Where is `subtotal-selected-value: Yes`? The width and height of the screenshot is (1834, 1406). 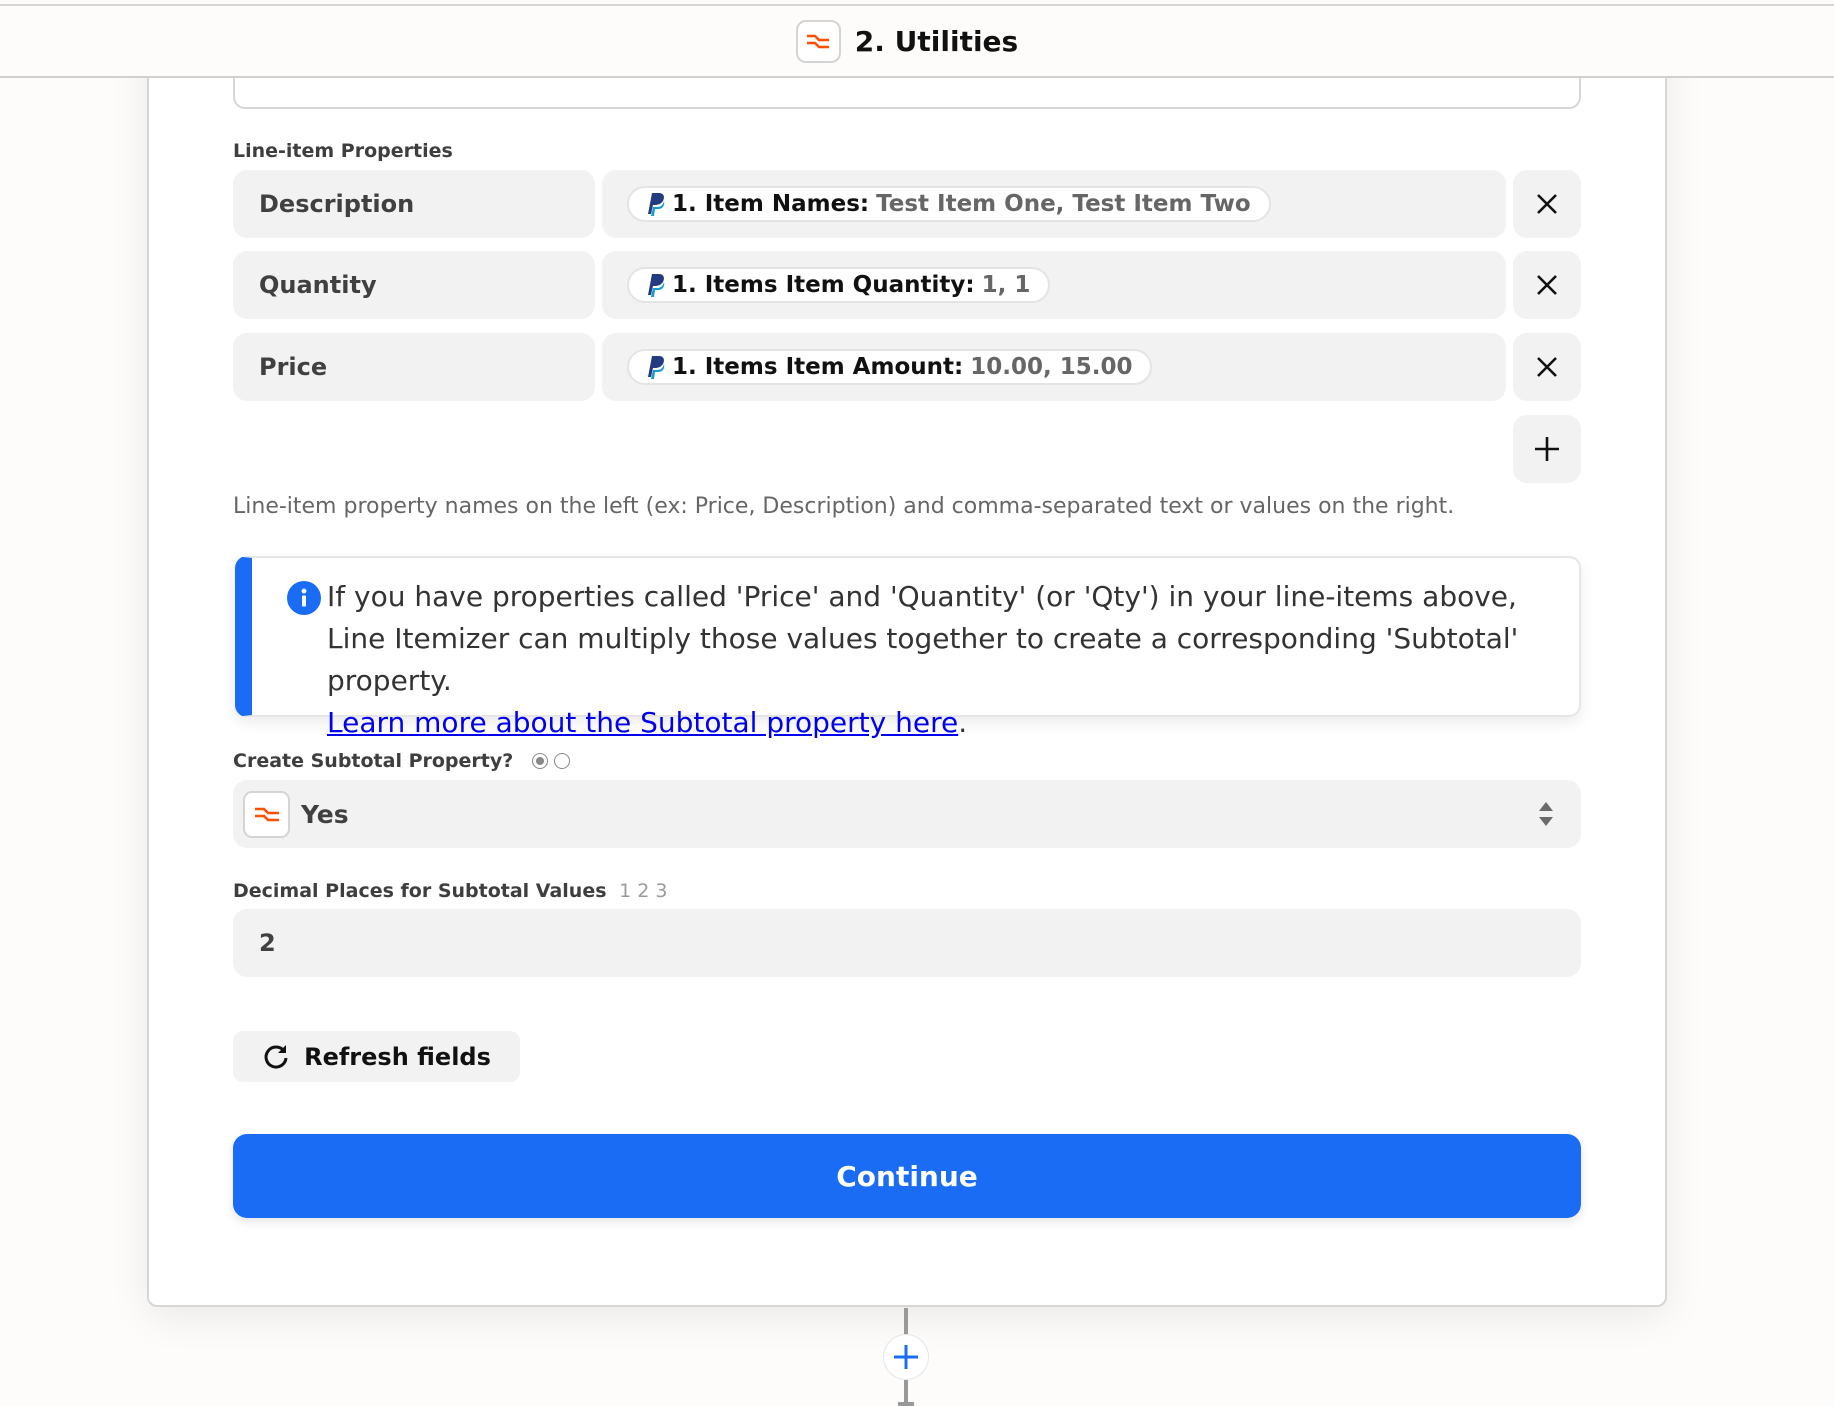
subtotal-selected-value: Yes is located at coordinates (325, 814).